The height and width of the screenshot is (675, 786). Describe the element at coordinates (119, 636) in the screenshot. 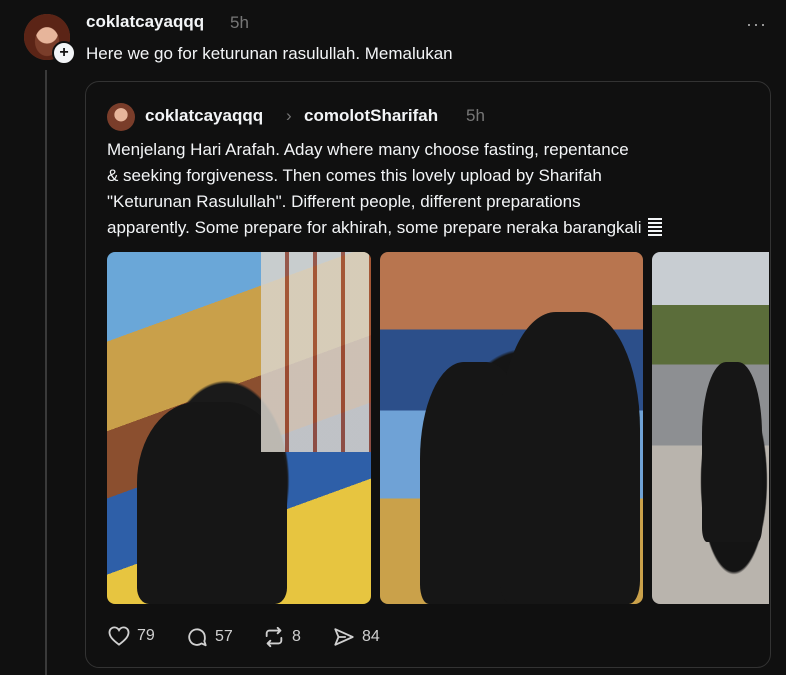

I see `heart-icon` at that location.